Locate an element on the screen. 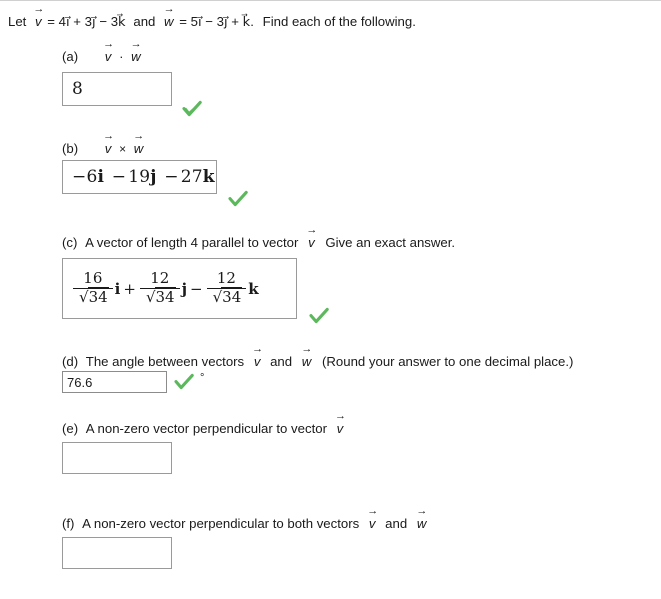 The height and width of the screenshot is (599, 661). part-a-vector-v: → v is located at coordinates (108, 51).